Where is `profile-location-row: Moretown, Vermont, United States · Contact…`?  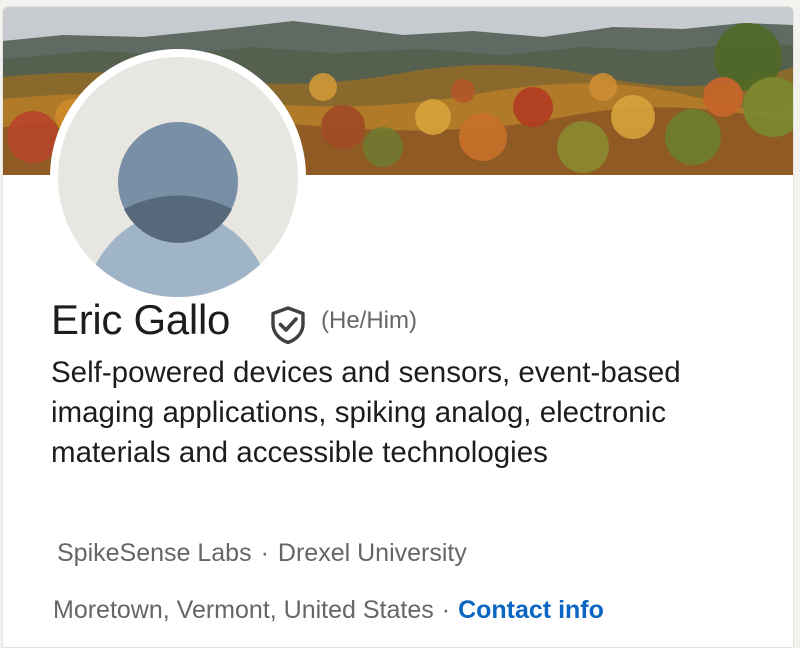
profile-location-row: Moretown, Vermont, United States · Contact… is located at coordinates (328, 610).